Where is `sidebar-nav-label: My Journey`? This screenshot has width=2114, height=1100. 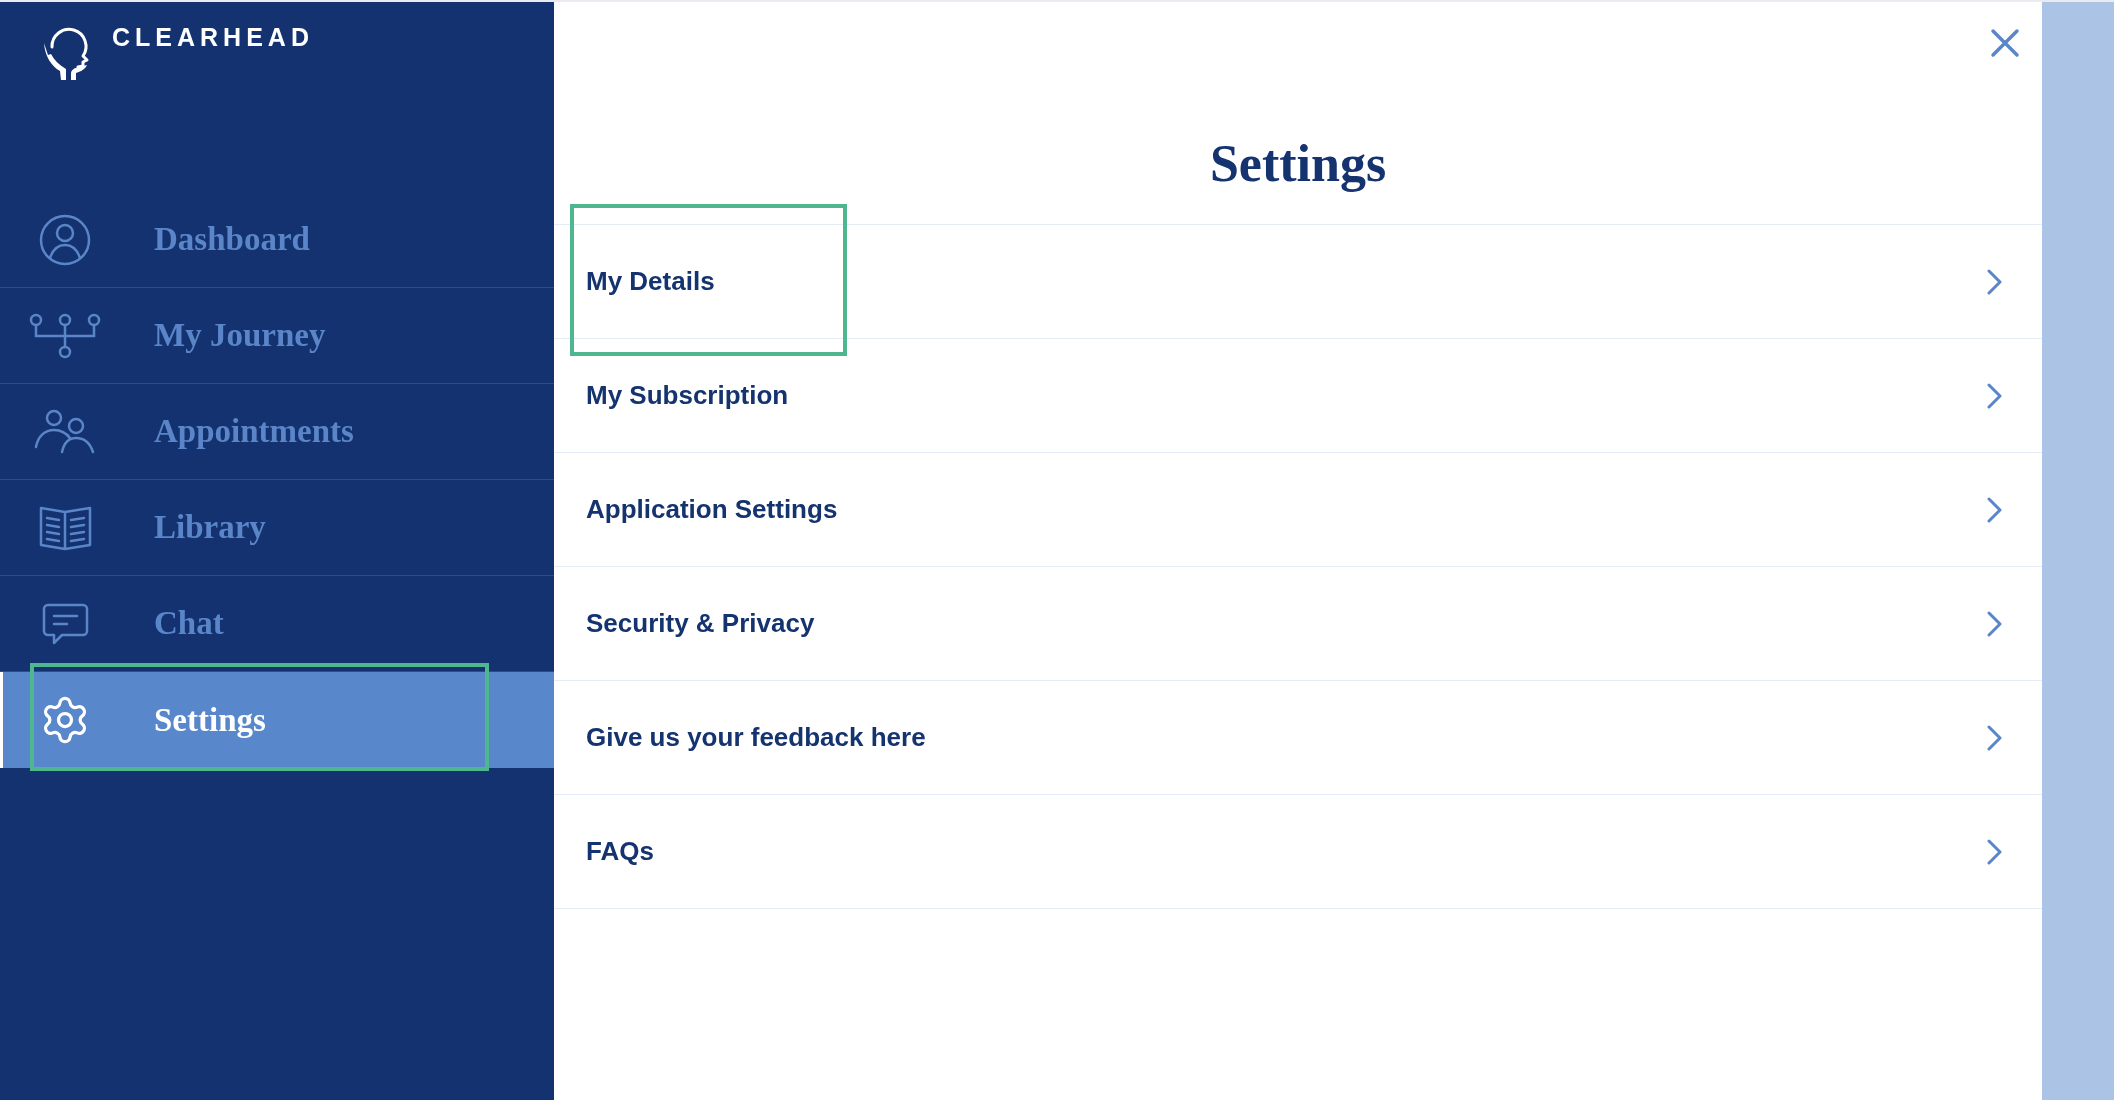
sidebar-nav-label: My Journey is located at coordinates (240, 335).